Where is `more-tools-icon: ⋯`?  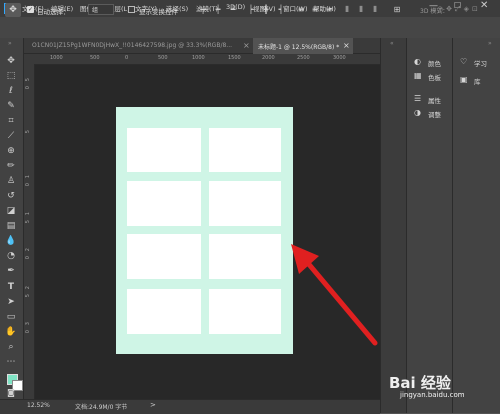 more-tools-icon: ⋯ is located at coordinates (11, 362).